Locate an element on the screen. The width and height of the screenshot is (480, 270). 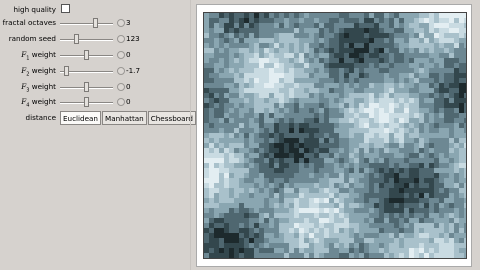
f1-weight-slider-thumb is located at coordinates (86, 55).